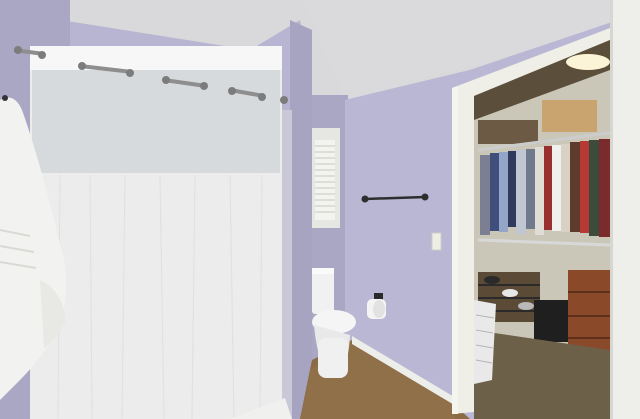  What do you see at coordinates (436, 241) in the screenshot?
I see `light-switch` at bounding box center [436, 241].